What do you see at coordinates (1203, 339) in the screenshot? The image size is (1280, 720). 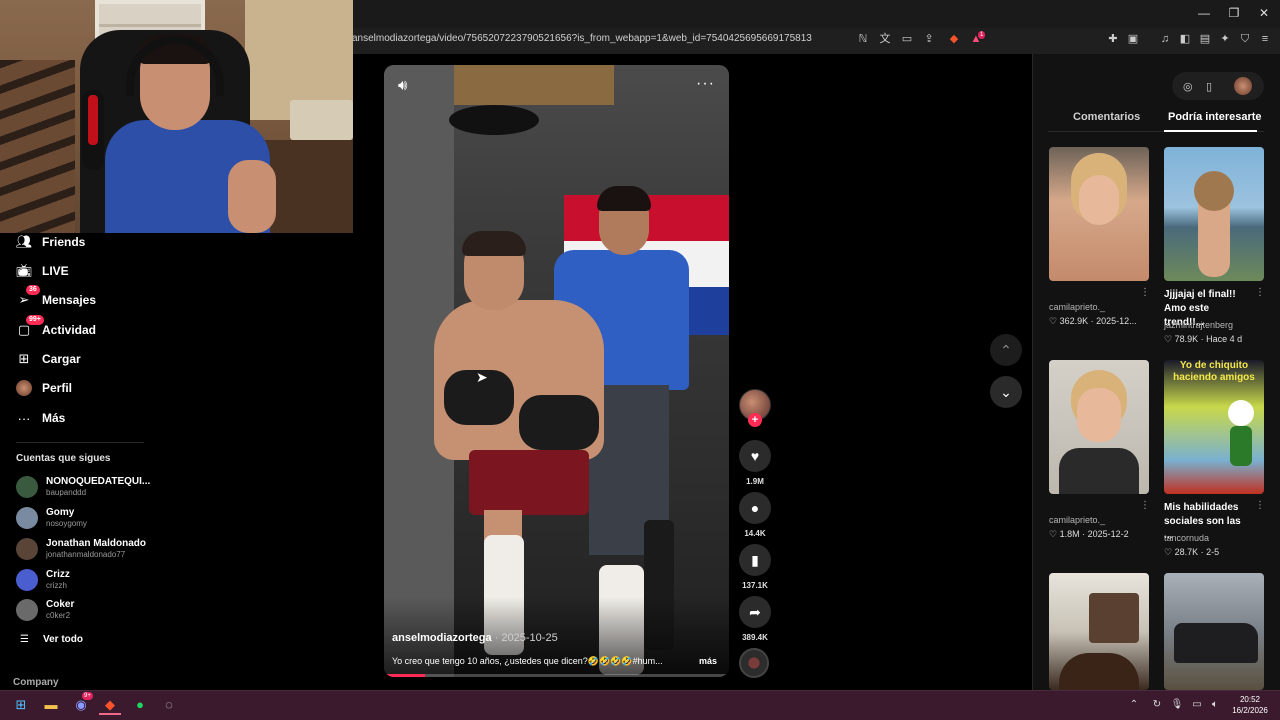 I see `card-meta: ♡ 78.9K · Hace 4 d` at bounding box center [1203, 339].